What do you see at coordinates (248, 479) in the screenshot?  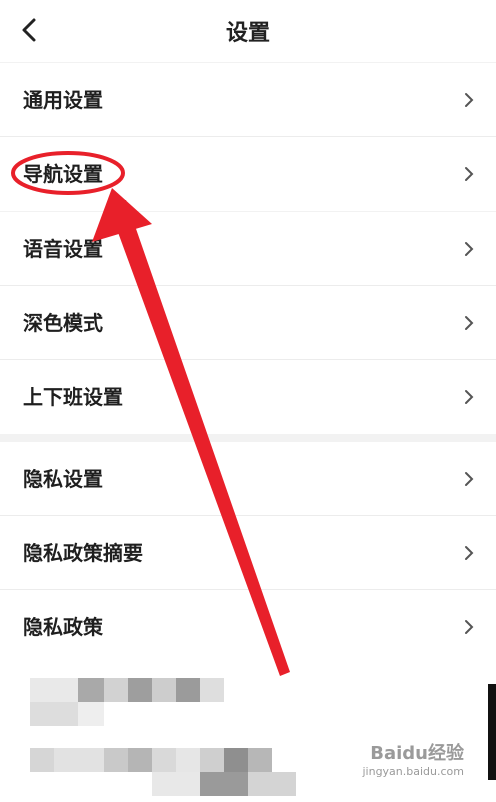 I see `settings-item-privacy: 隐私设置` at bounding box center [248, 479].